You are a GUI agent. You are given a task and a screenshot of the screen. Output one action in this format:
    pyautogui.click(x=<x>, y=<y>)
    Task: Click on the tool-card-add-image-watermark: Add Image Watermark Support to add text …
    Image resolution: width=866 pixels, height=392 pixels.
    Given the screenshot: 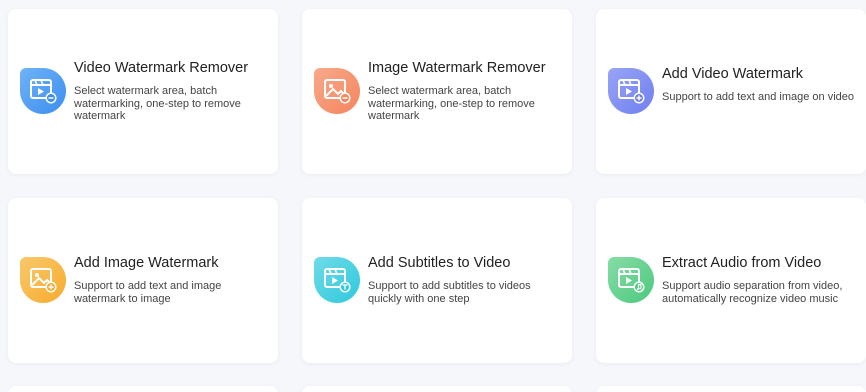 What is the action you would take?
    pyautogui.click(x=143, y=280)
    